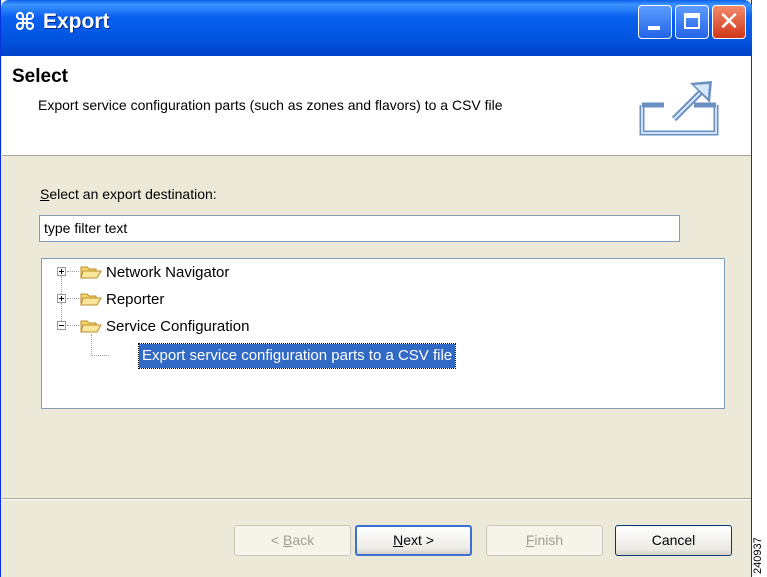 This screenshot has width=767, height=577. I want to click on tree-item-reporter: Reporter, so click(135, 300).